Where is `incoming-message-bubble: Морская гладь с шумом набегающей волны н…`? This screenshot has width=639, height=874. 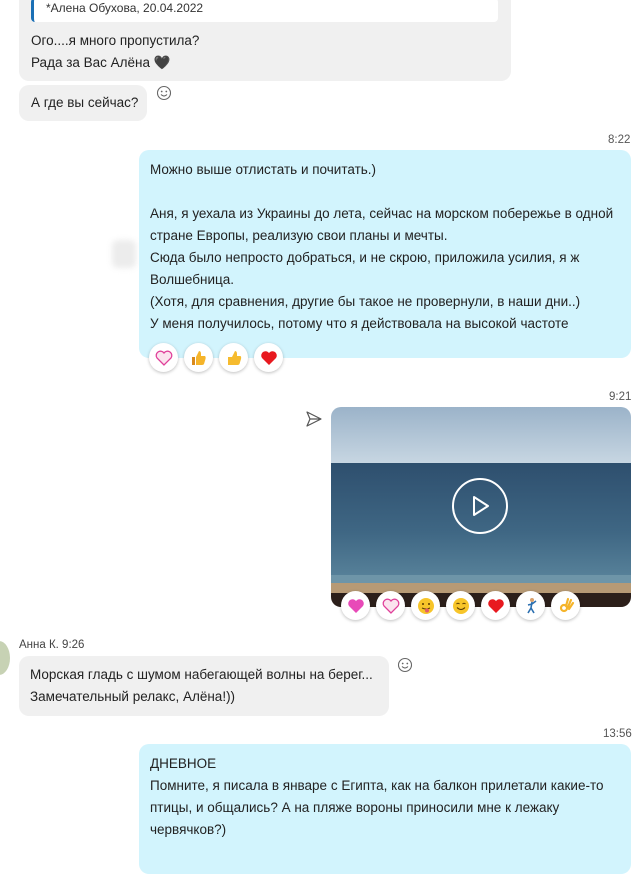
incoming-message-bubble: Морская гладь с шумом набегающей волны н… is located at coordinates (204, 686).